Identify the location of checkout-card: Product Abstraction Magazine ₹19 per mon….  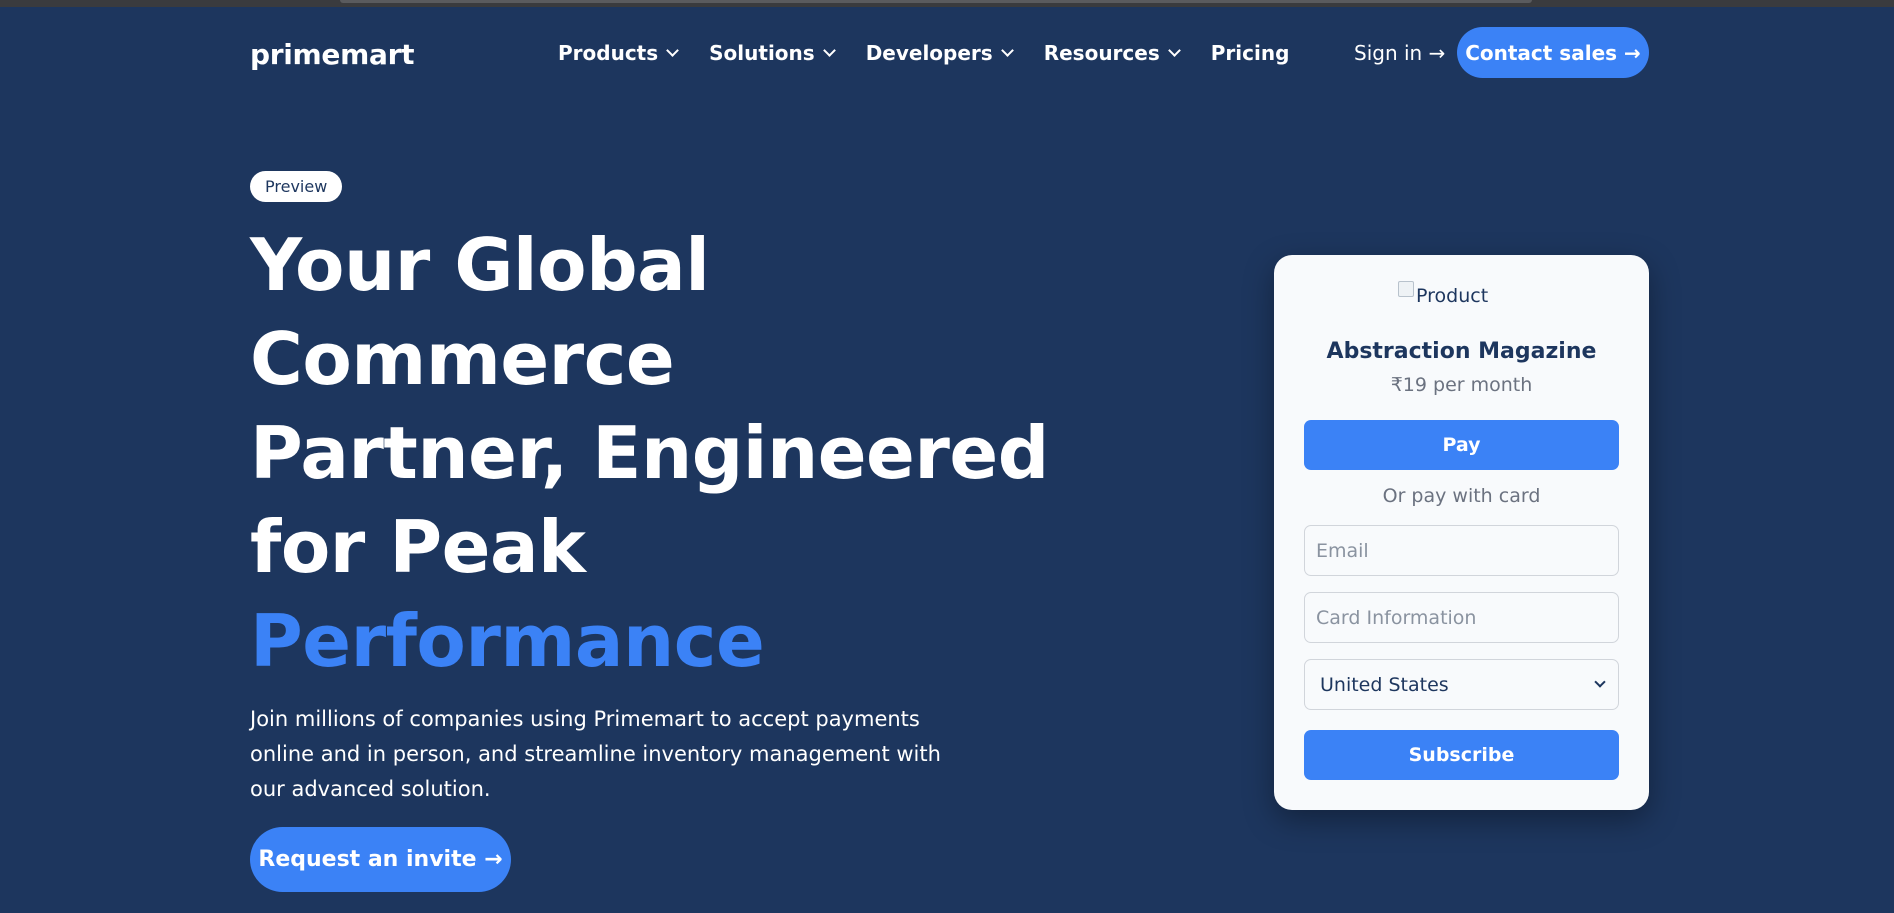
(1461, 532).